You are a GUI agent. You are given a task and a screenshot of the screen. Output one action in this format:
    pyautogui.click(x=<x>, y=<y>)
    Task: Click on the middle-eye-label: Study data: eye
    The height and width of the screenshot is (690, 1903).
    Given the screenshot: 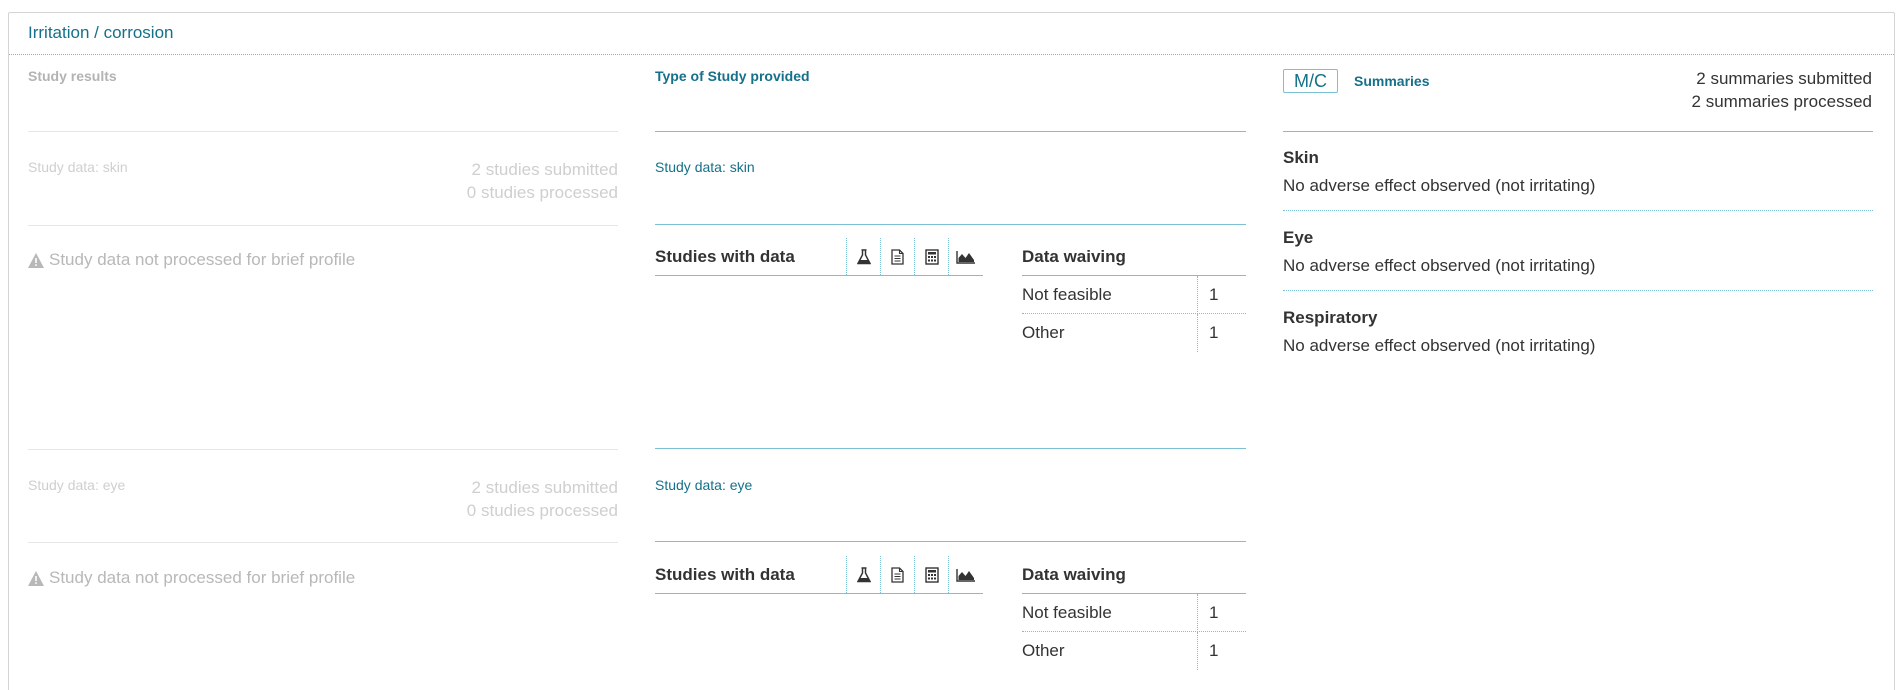 What is the action you would take?
    pyautogui.click(x=703, y=485)
    